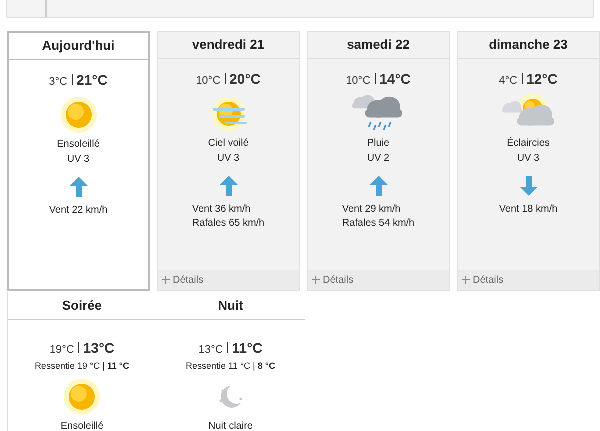  What do you see at coordinates (245, 79) in the screenshot?
I see `high-temperature: 20°C` at bounding box center [245, 79].